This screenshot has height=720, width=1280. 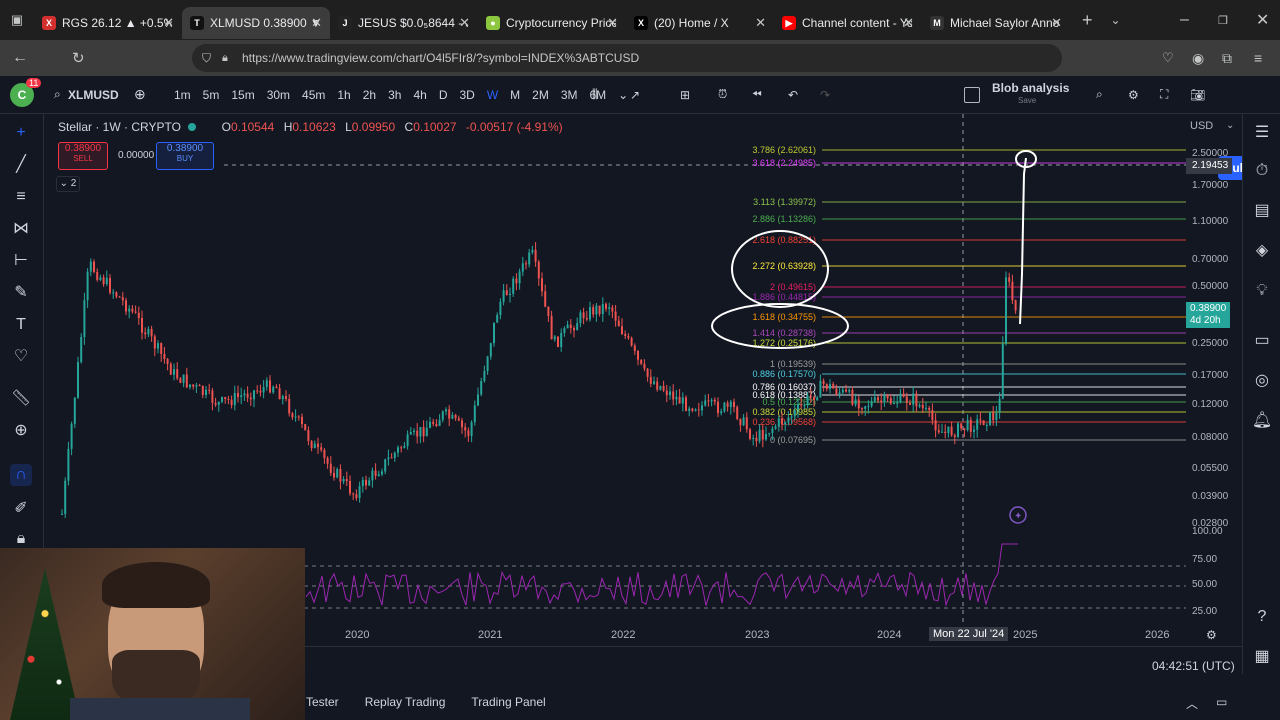 I want to click on panel-icon: ▦, so click(x=1262, y=657).